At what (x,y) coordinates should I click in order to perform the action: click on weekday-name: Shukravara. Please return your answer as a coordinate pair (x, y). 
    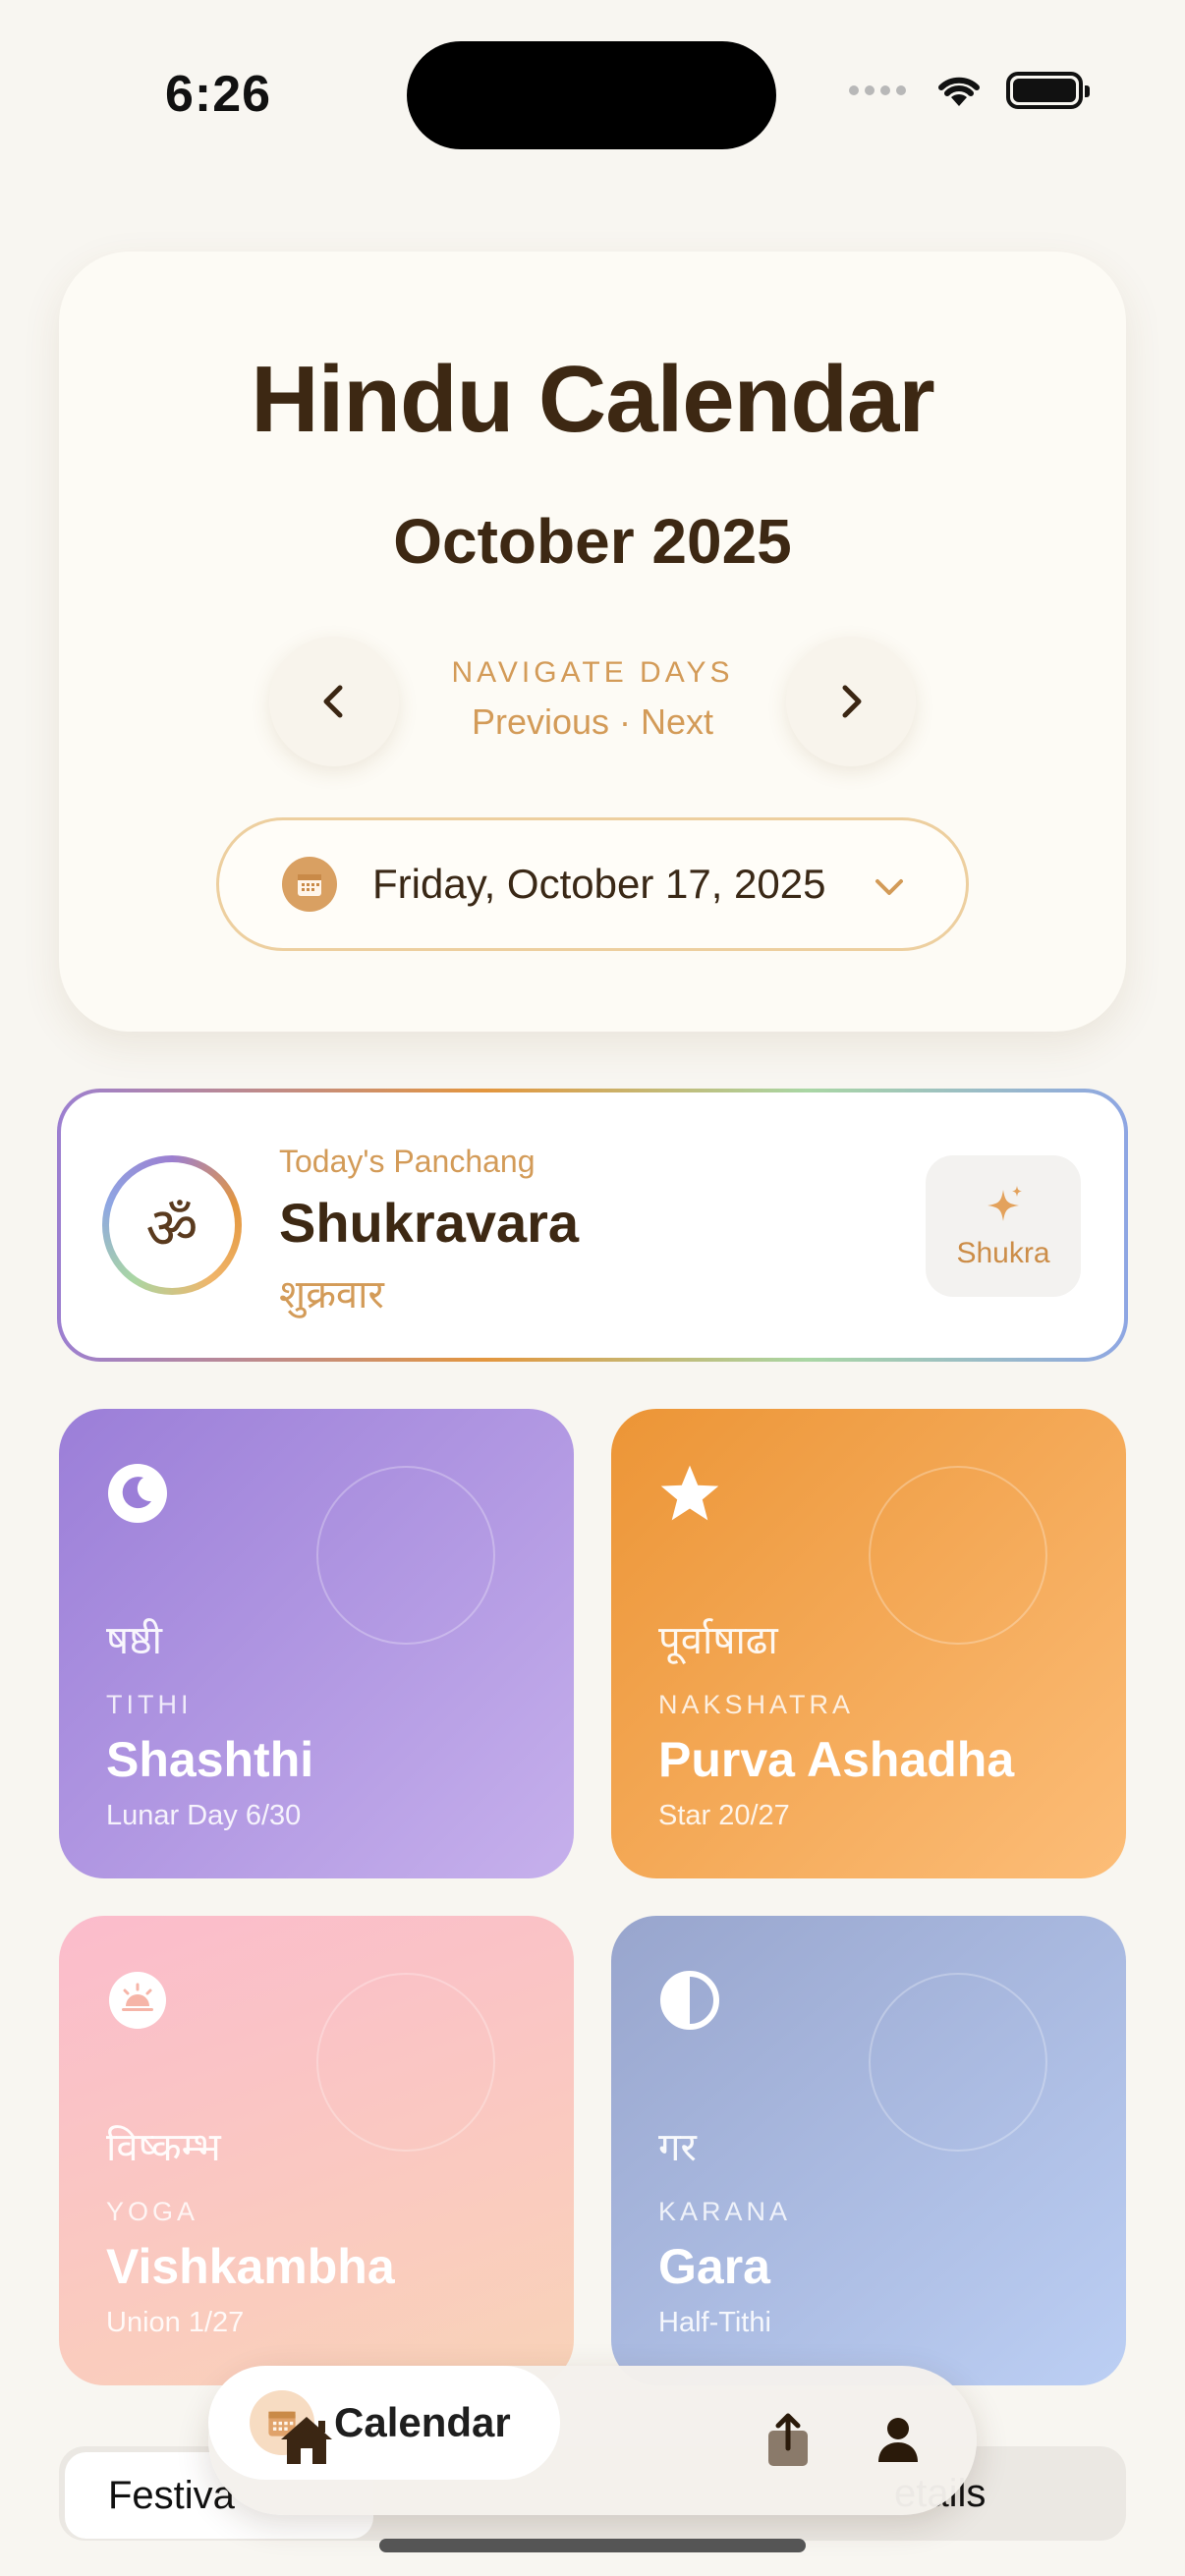
    Looking at the image, I should click on (430, 1223).